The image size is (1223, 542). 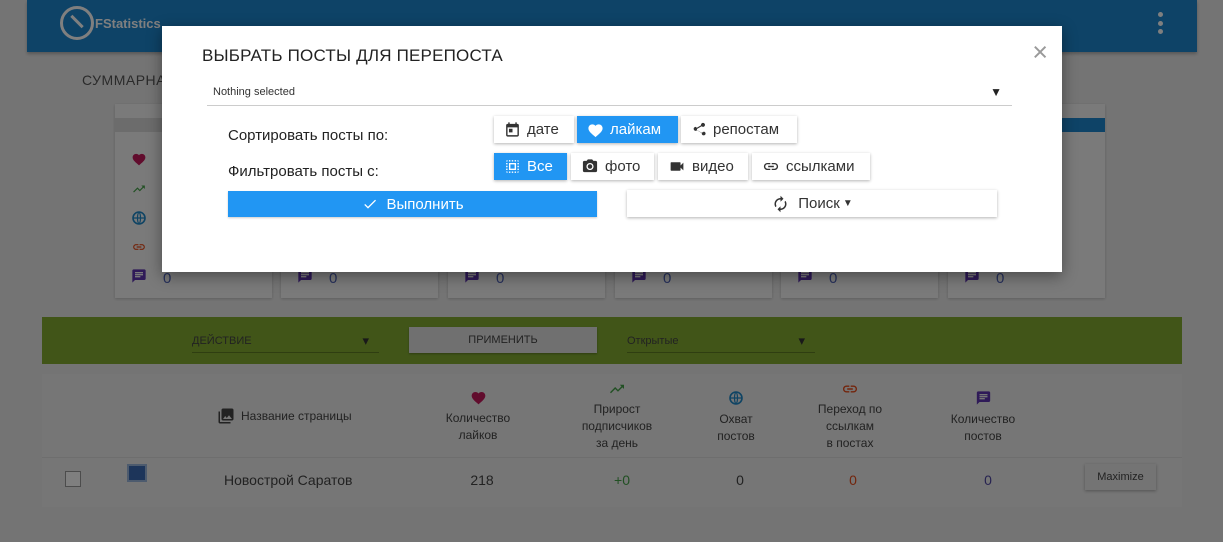 I want to click on filter-photo-label: фото, so click(x=623, y=166).